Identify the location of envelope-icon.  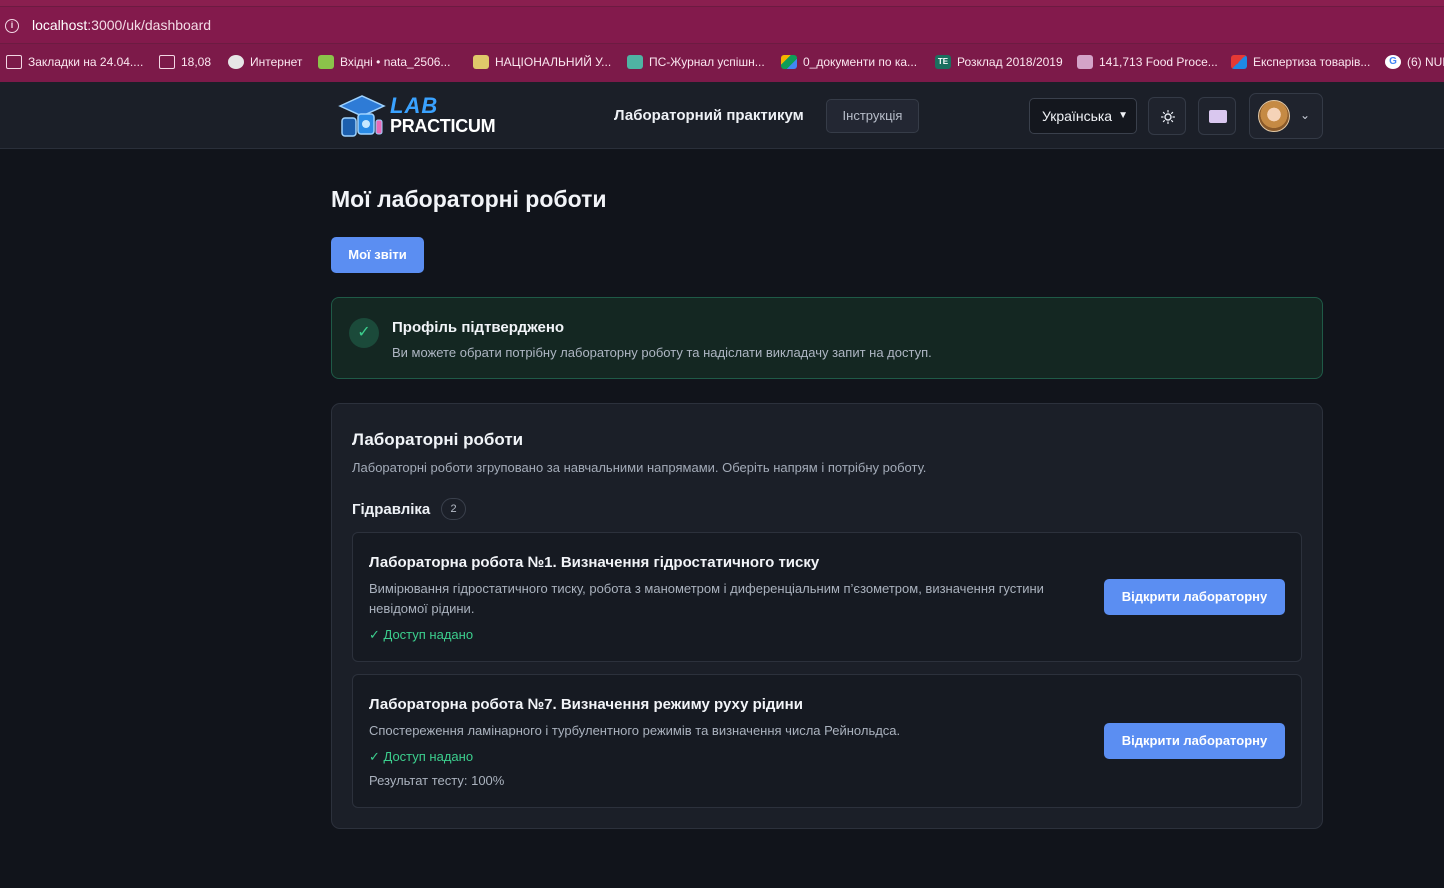
(1218, 116).